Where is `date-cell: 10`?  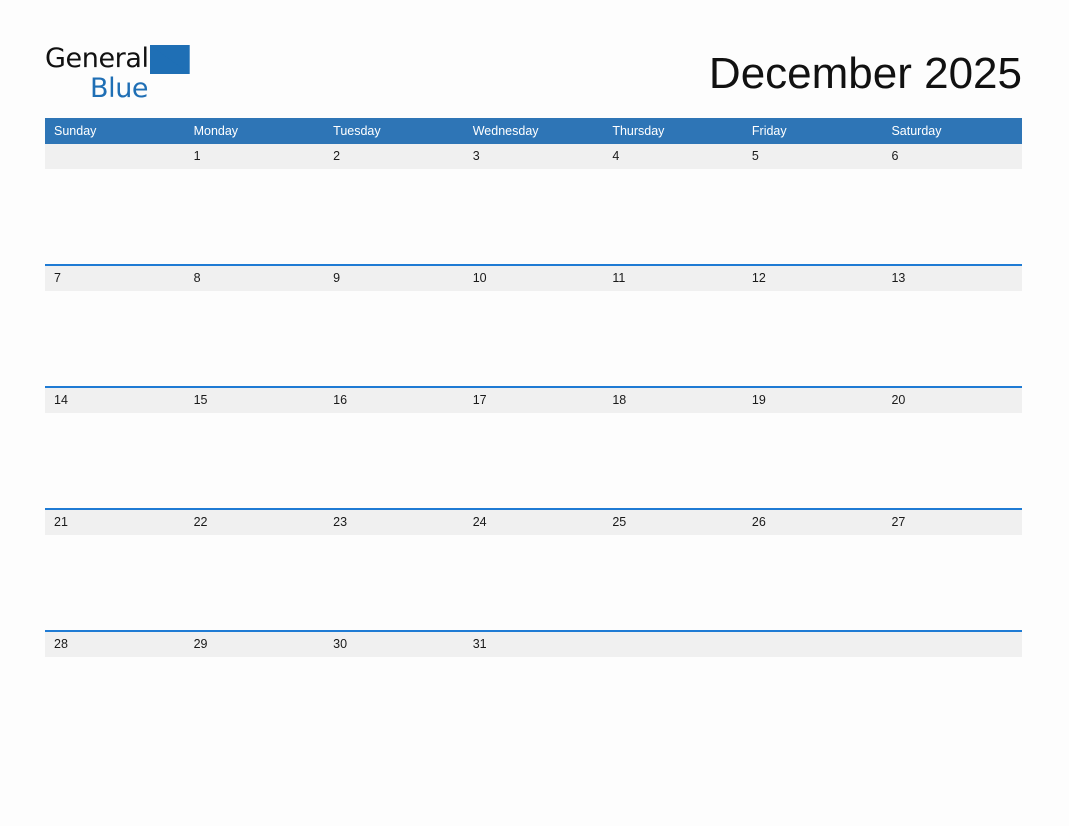
date-cell: 10 is located at coordinates (534, 278).